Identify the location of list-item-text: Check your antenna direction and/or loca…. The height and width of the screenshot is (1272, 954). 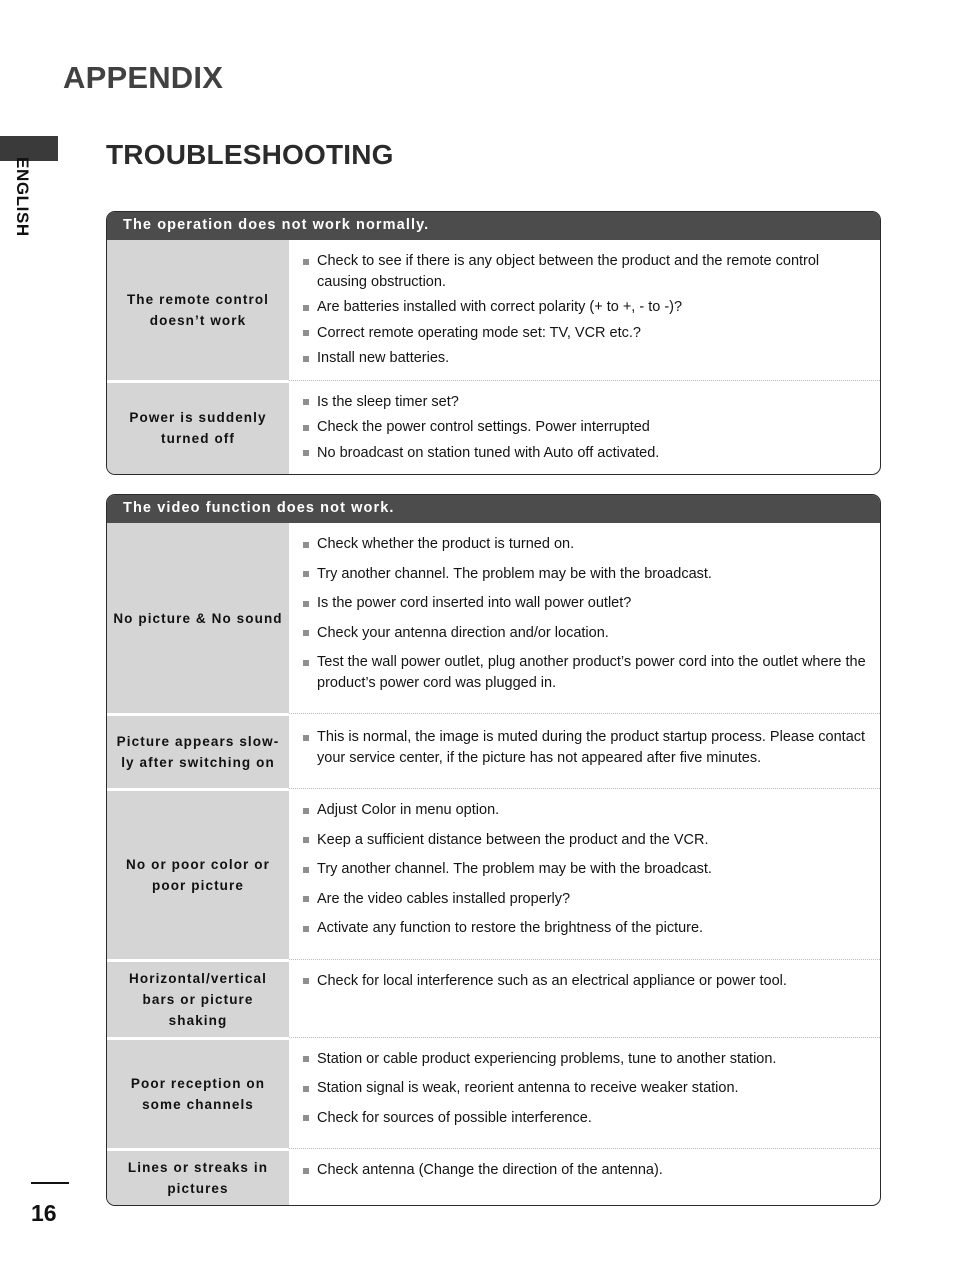
(463, 632).